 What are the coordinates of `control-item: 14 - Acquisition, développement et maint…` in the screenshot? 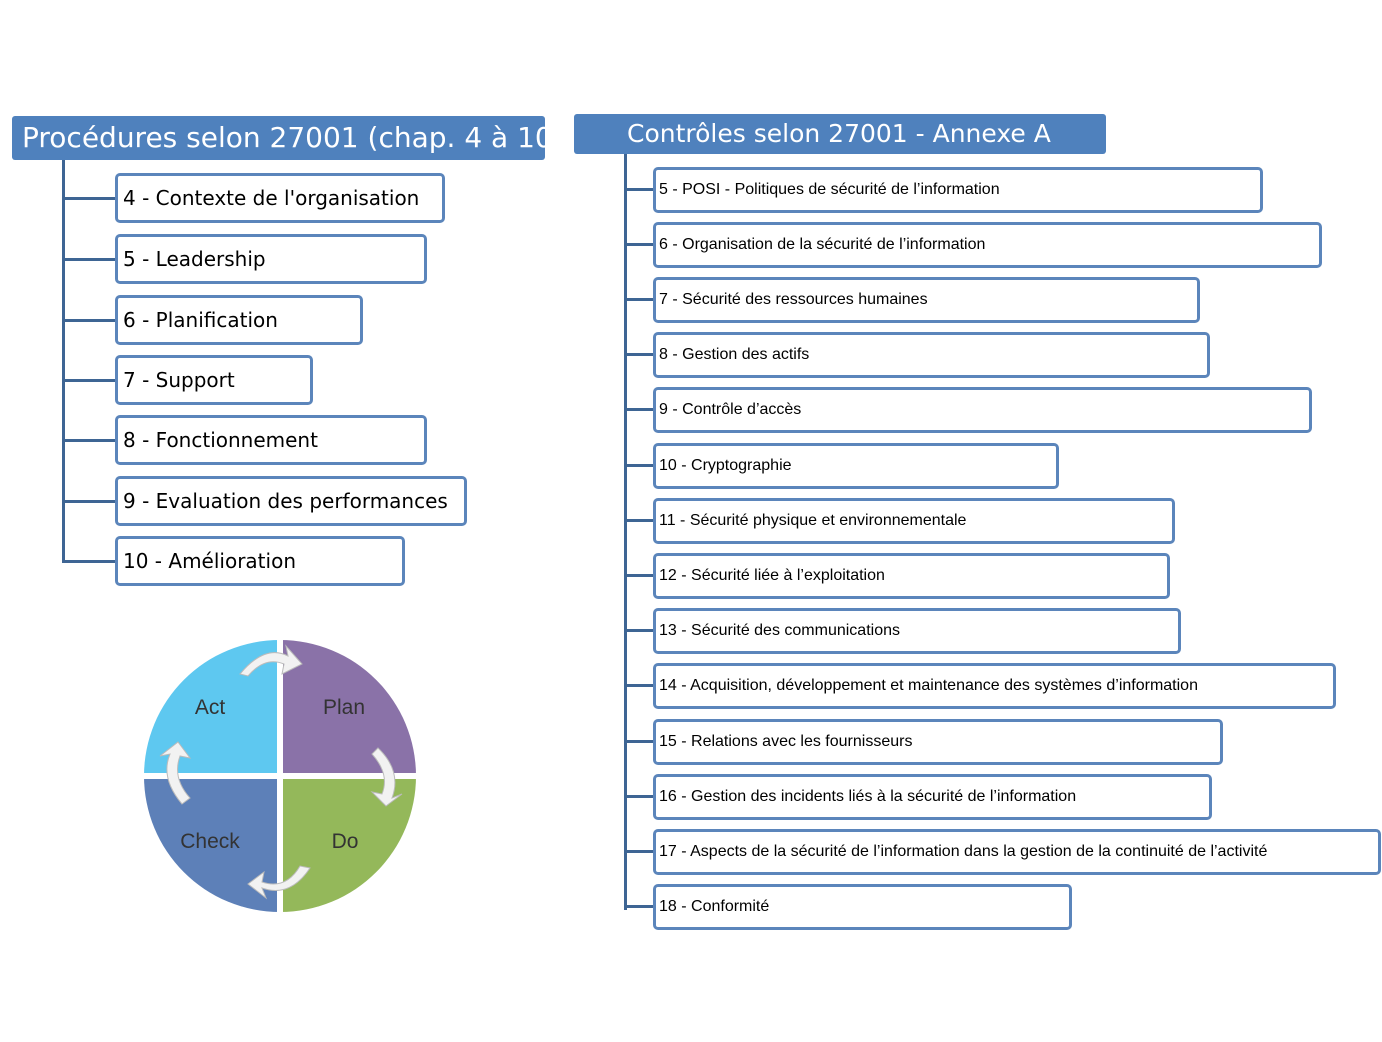 It's located at (994, 686).